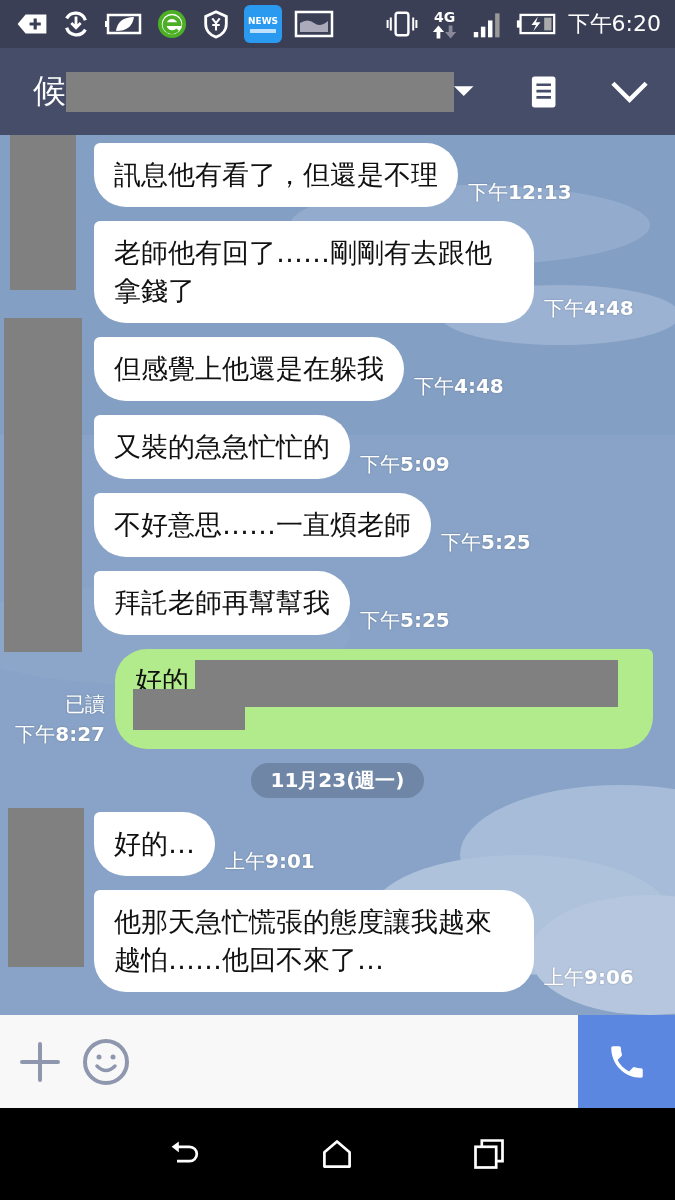 The height and width of the screenshot is (1200, 675). What do you see at coordinates (263, 24) in the screenshot?
I see `news-app-icon: NEWS` at bounding box center [263, 24].